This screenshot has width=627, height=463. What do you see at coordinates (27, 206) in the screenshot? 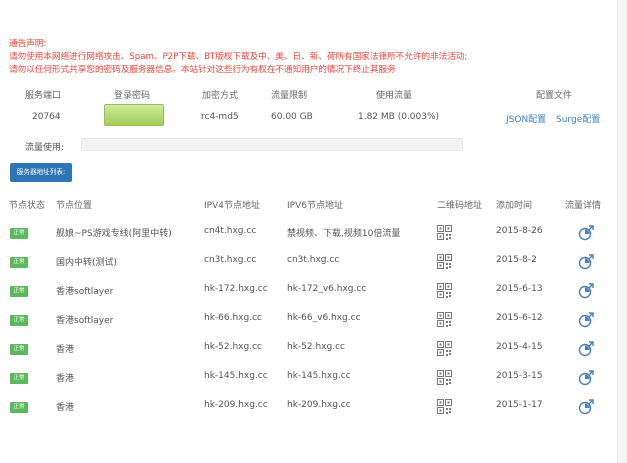
I see `th-status: 节点状态` at bounding box center [27, 206].